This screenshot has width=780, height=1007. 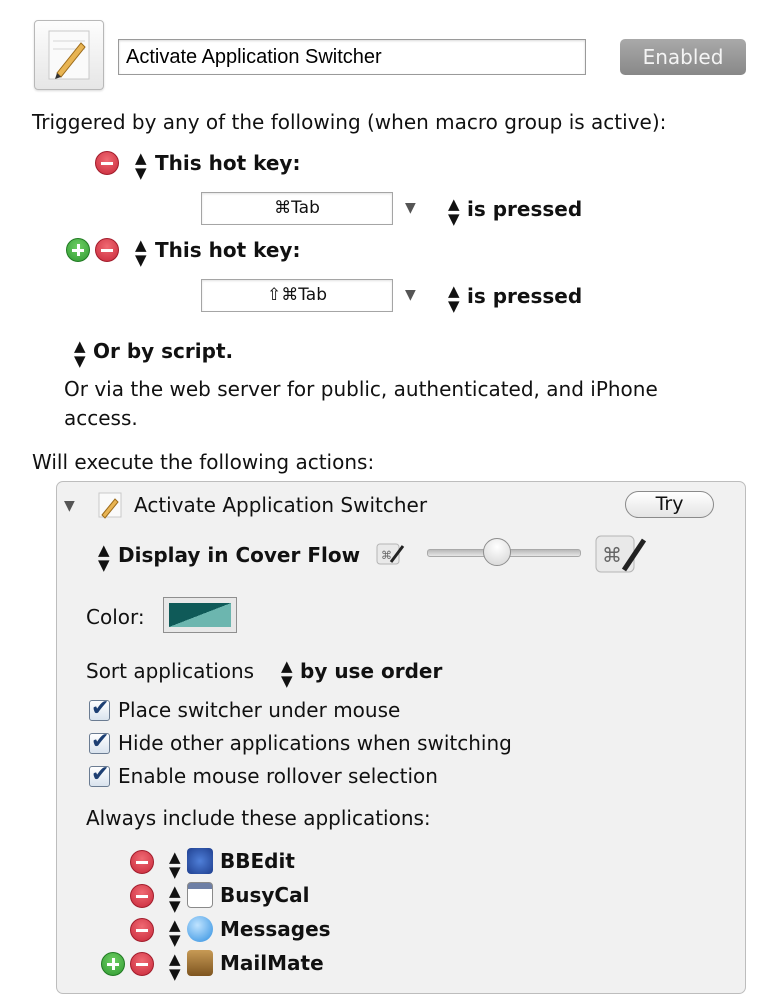 I want to click on rollover-label: Enable mouse rollover selection, so click(x=278, y=776).